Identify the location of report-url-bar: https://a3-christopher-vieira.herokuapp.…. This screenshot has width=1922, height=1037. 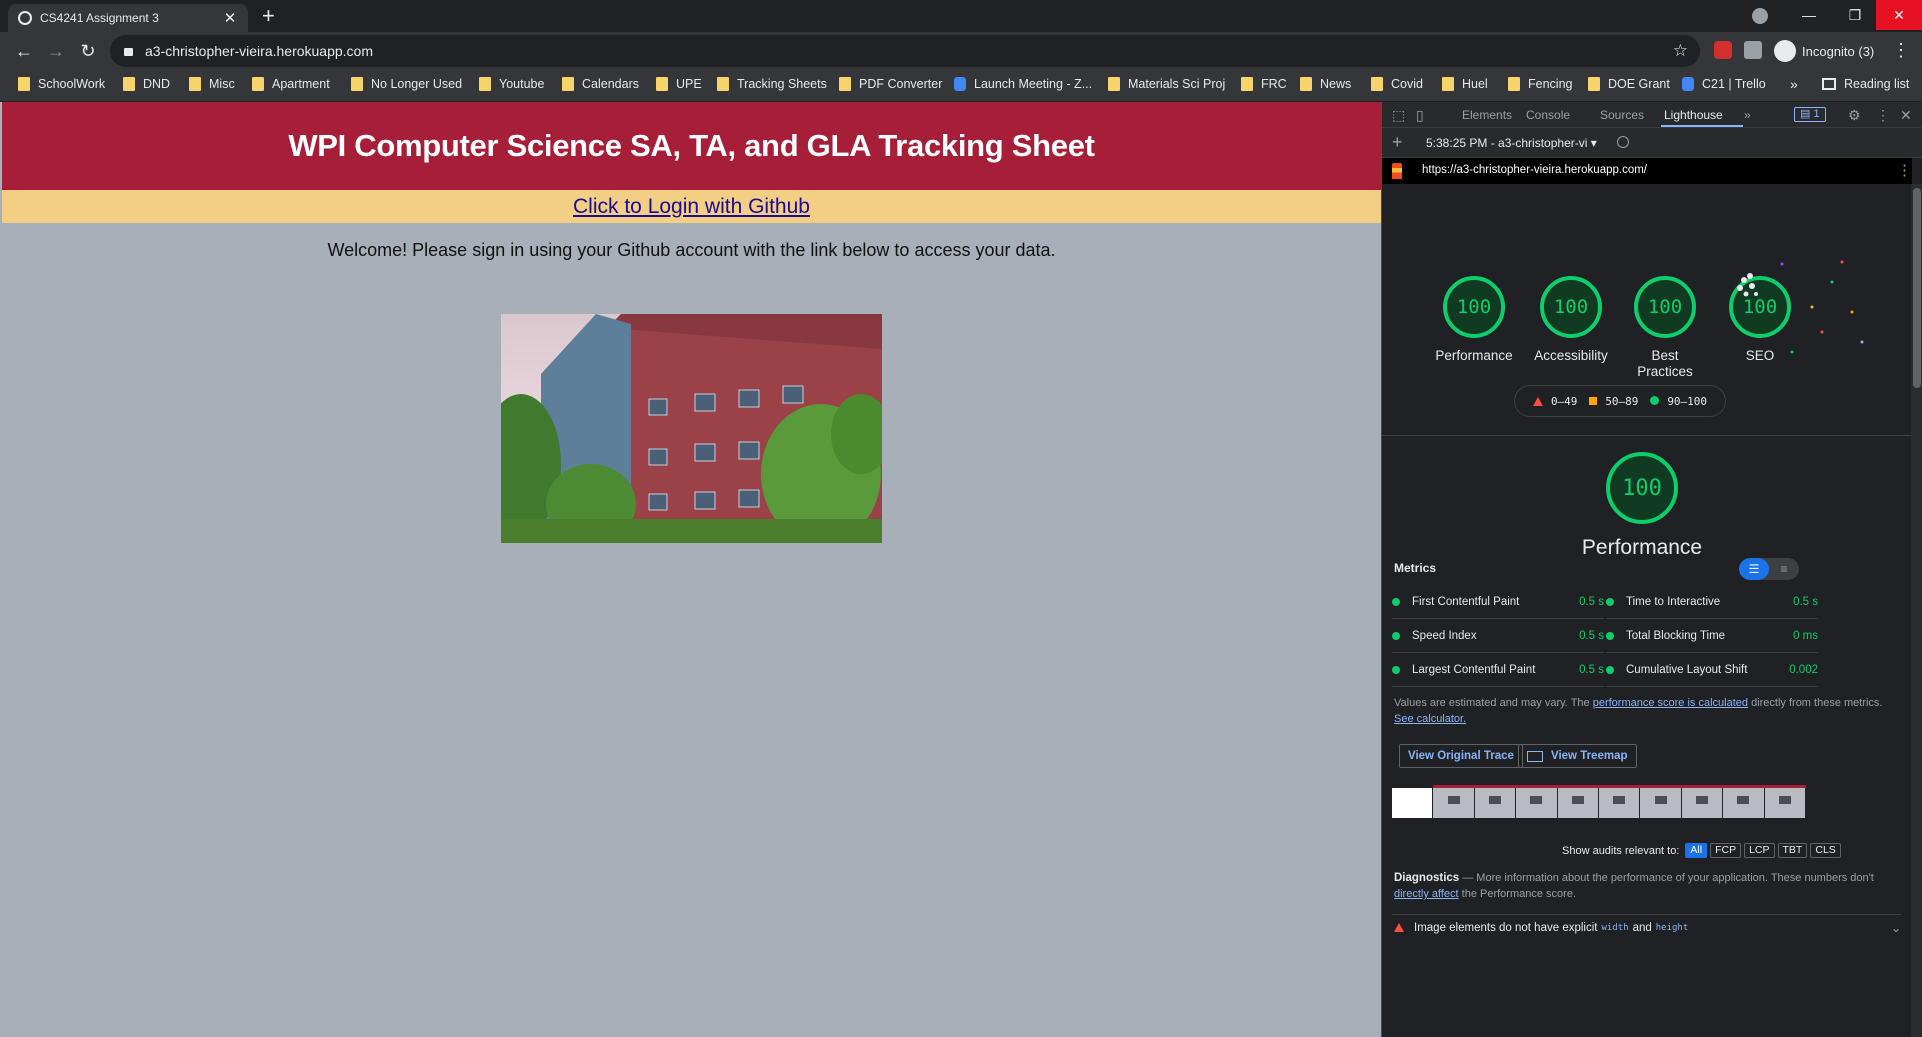
(1647, 171).